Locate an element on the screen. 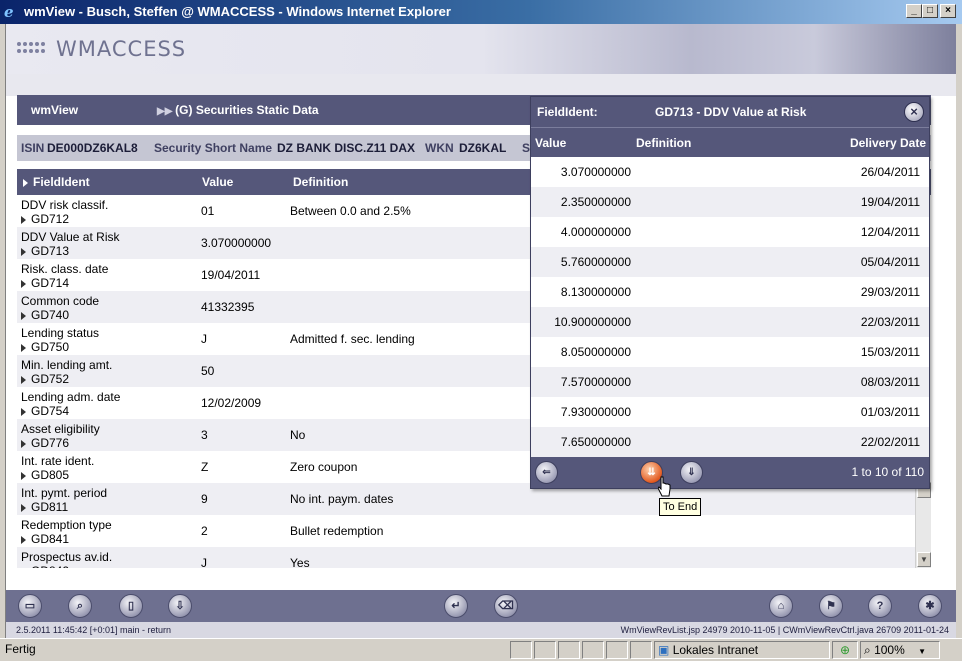 The width and height of the screenshot is (962, 661). double-chevron-right-icon: ▶▶ is located at coordinates (166, 111).